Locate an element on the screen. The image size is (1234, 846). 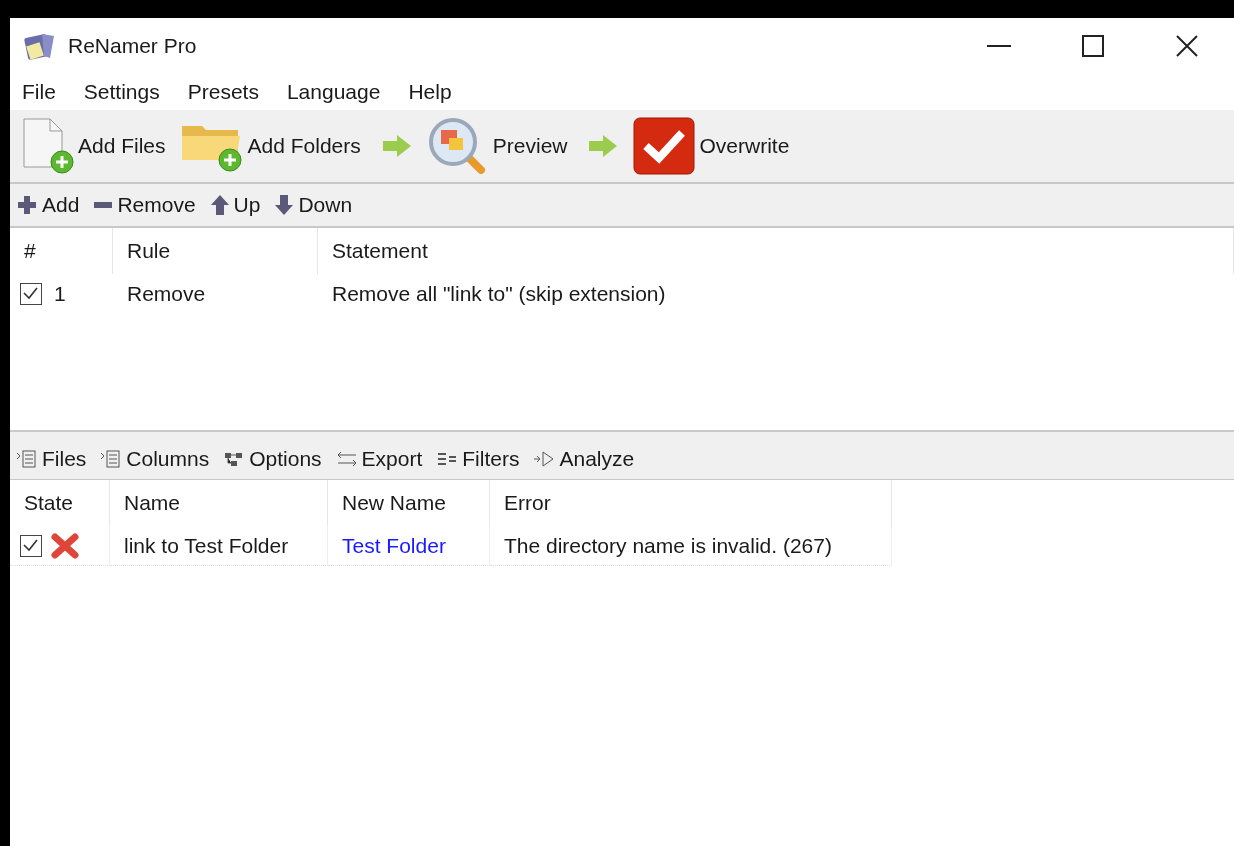
tab-button: Files is located at coordinates (51, 458).